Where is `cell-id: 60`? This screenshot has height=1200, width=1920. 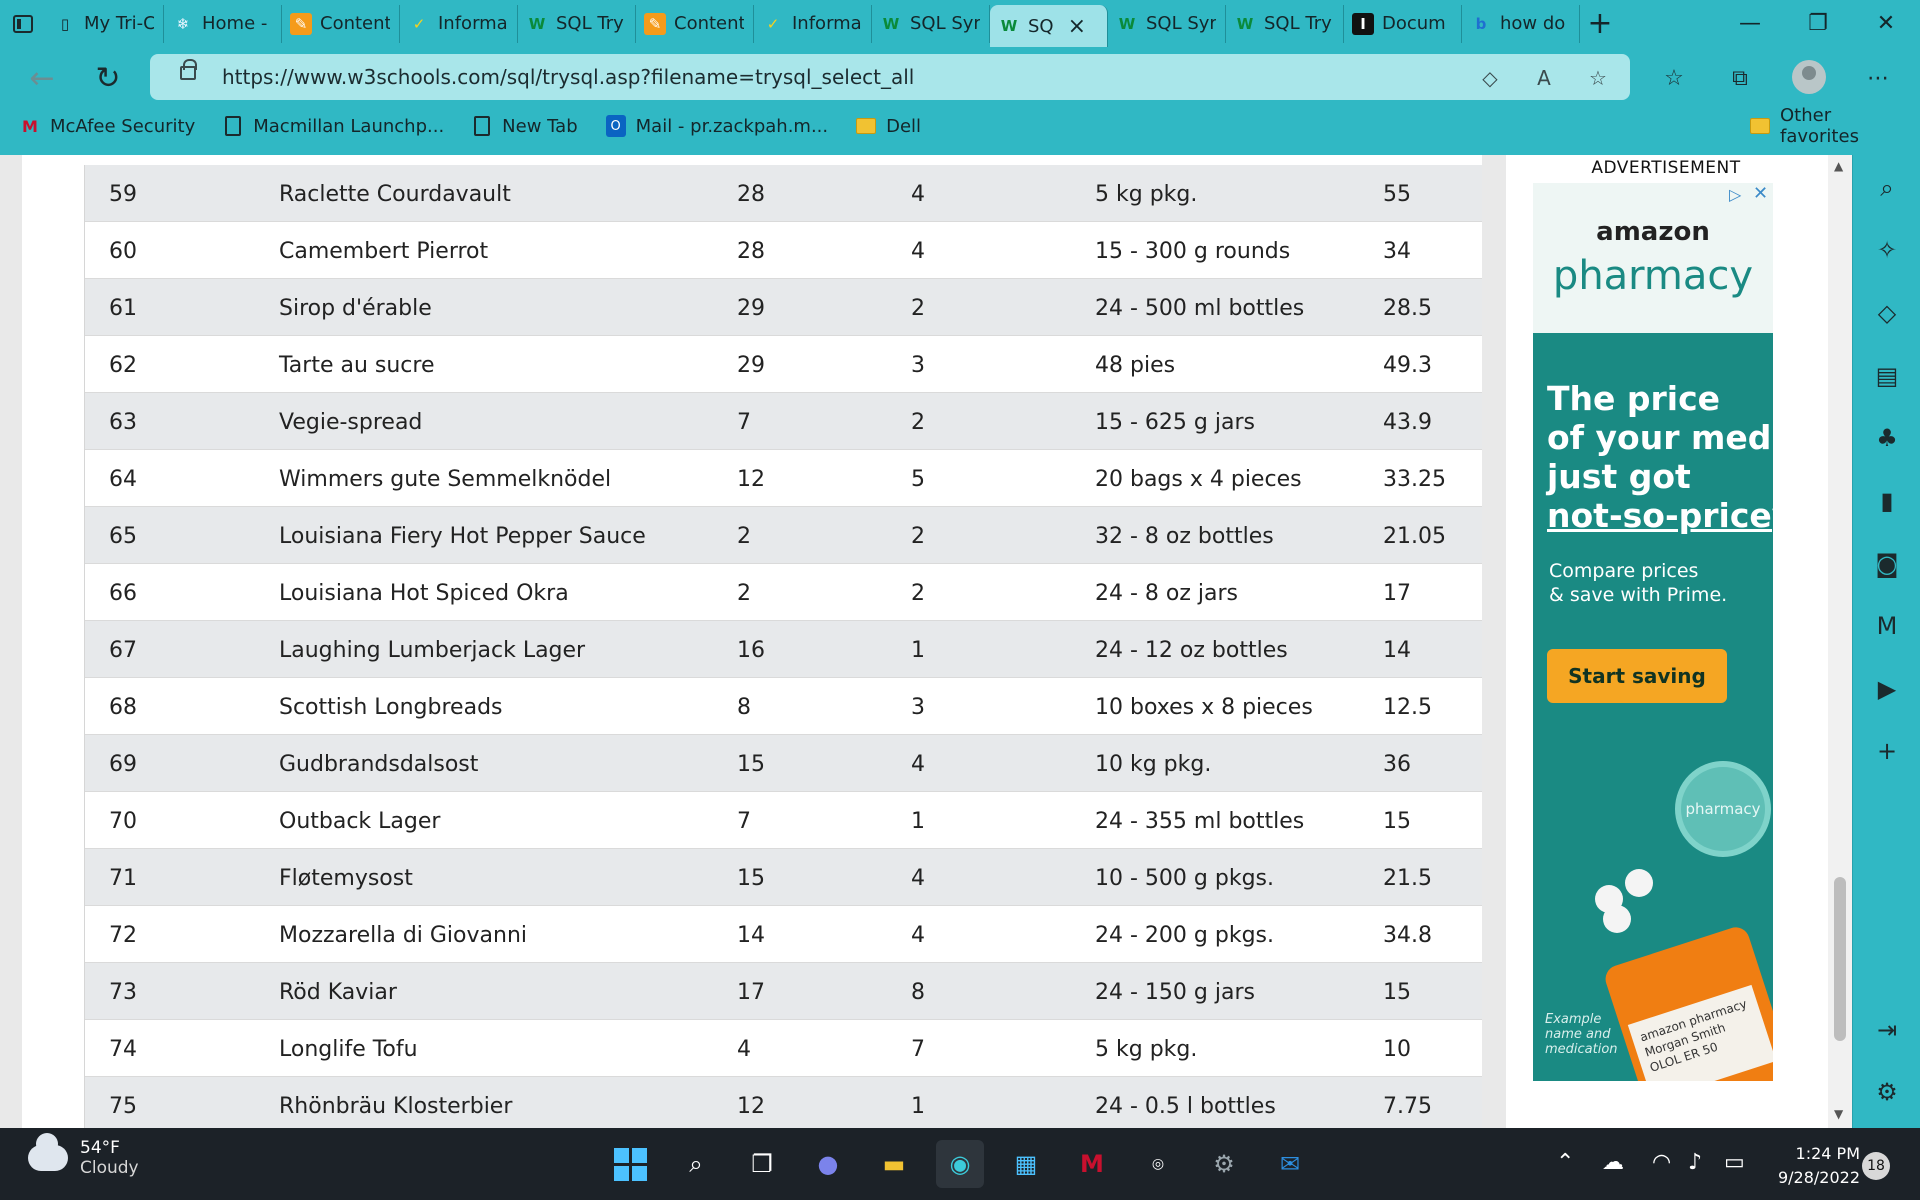 cell-id: 60 is located at coordinates (123, 251).